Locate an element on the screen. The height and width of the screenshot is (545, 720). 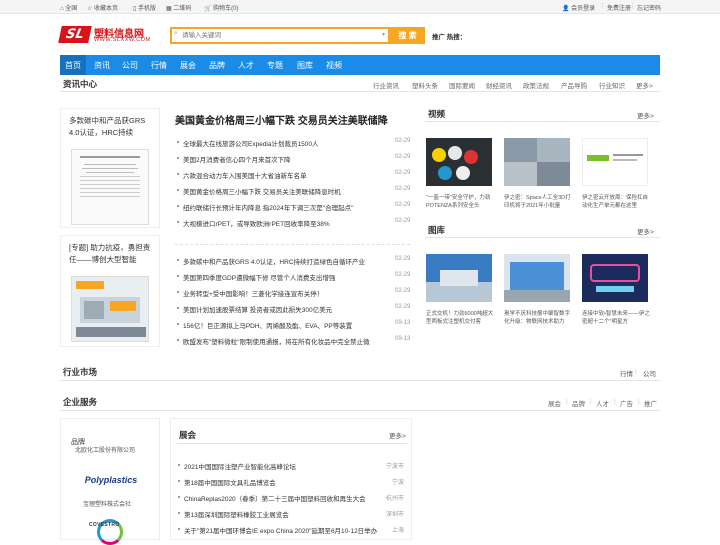
video-caption-1: "一盔一带"安全守护，力劲POTENZA系列安全头 is located at coordinates (461, 202).